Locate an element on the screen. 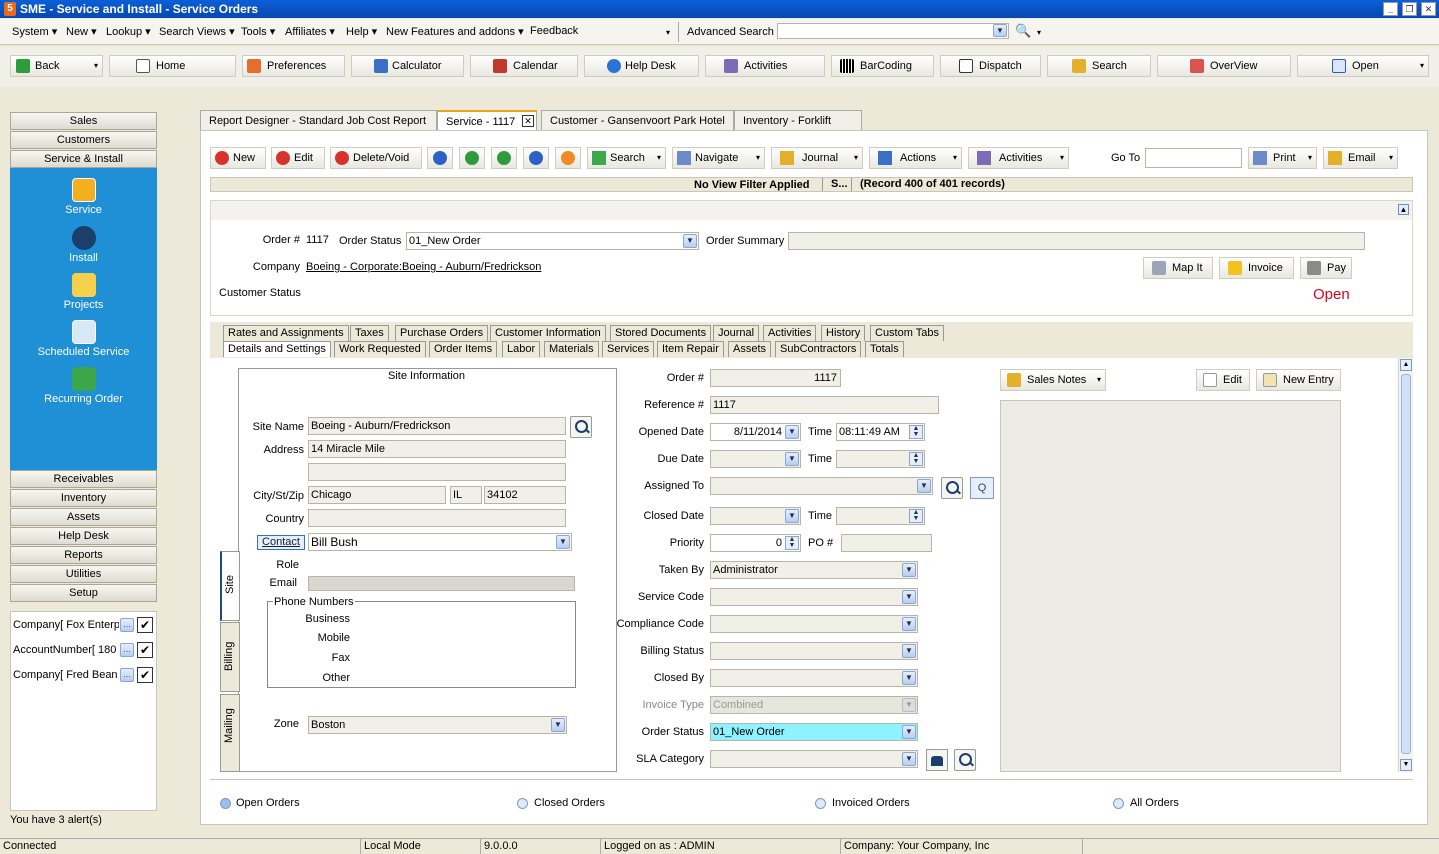 The image size is (1439, 854). close-tab-icon: ✕ is located at coordinates (528, 121).